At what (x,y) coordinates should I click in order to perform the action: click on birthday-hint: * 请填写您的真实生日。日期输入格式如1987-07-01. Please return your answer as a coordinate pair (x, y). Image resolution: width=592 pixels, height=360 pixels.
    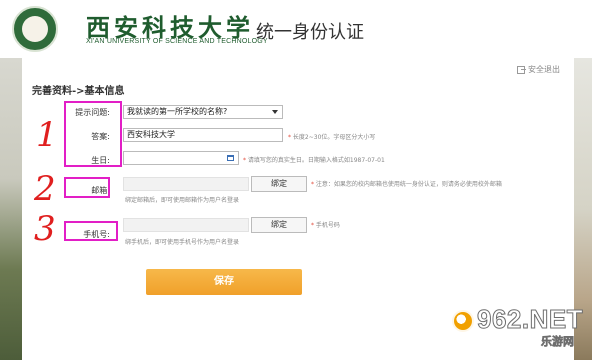
    Looking at the image, I should click on (314, 159).